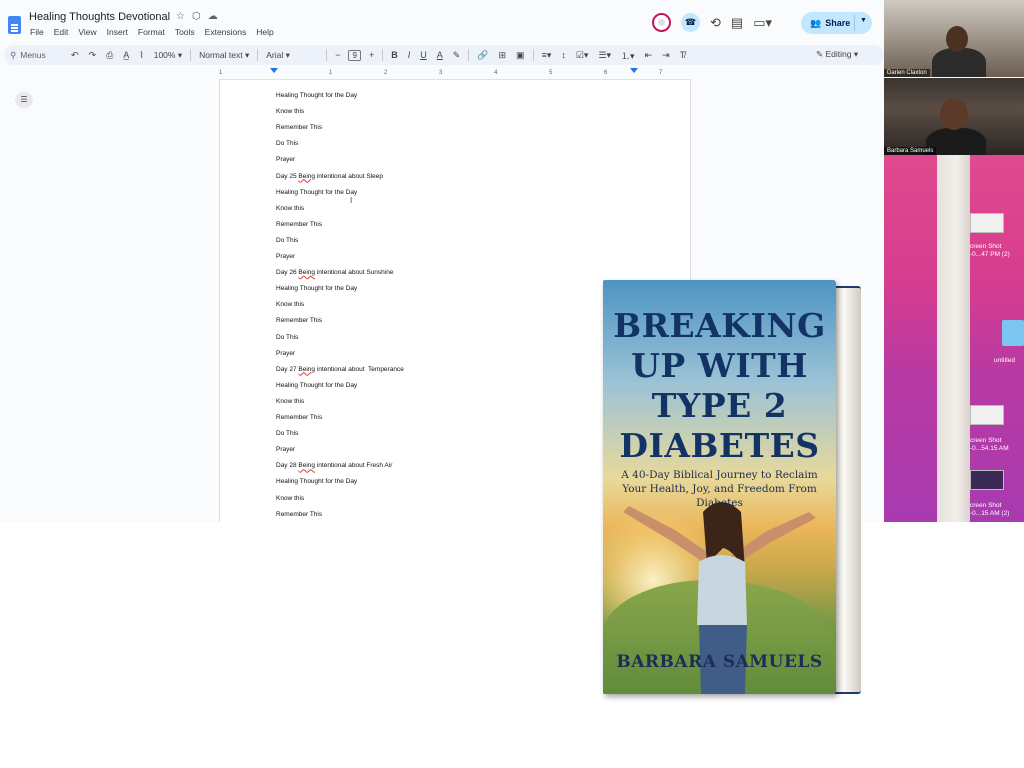 The width and height of the screenshot is (1024, 768). Describe the element at coordinates (1004, 361) in the screenshot. I see `desktop-item-label: untitled` at that location.